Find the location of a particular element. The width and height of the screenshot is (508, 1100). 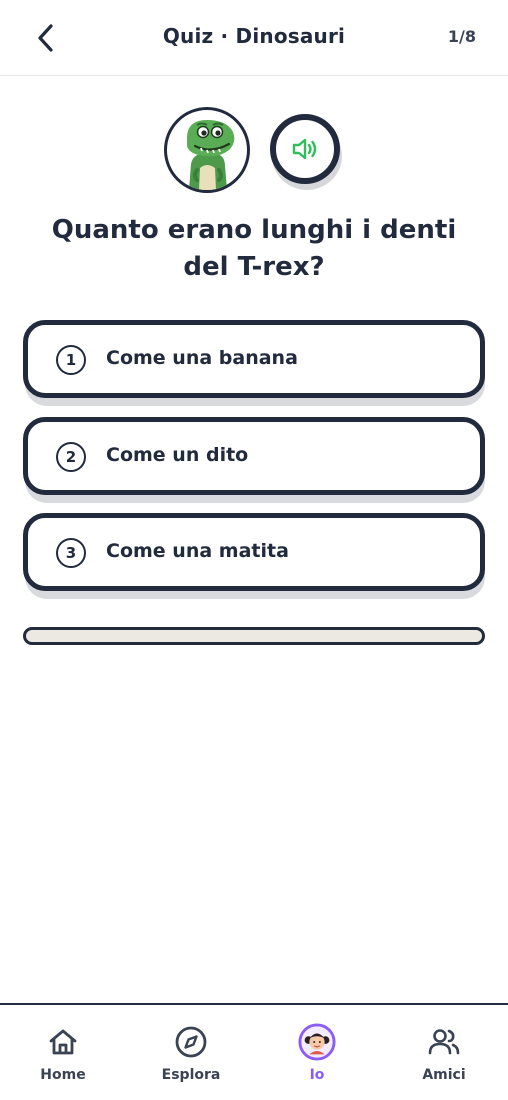

option-face: 1 Come una banana is located at coordinates (254, 359).